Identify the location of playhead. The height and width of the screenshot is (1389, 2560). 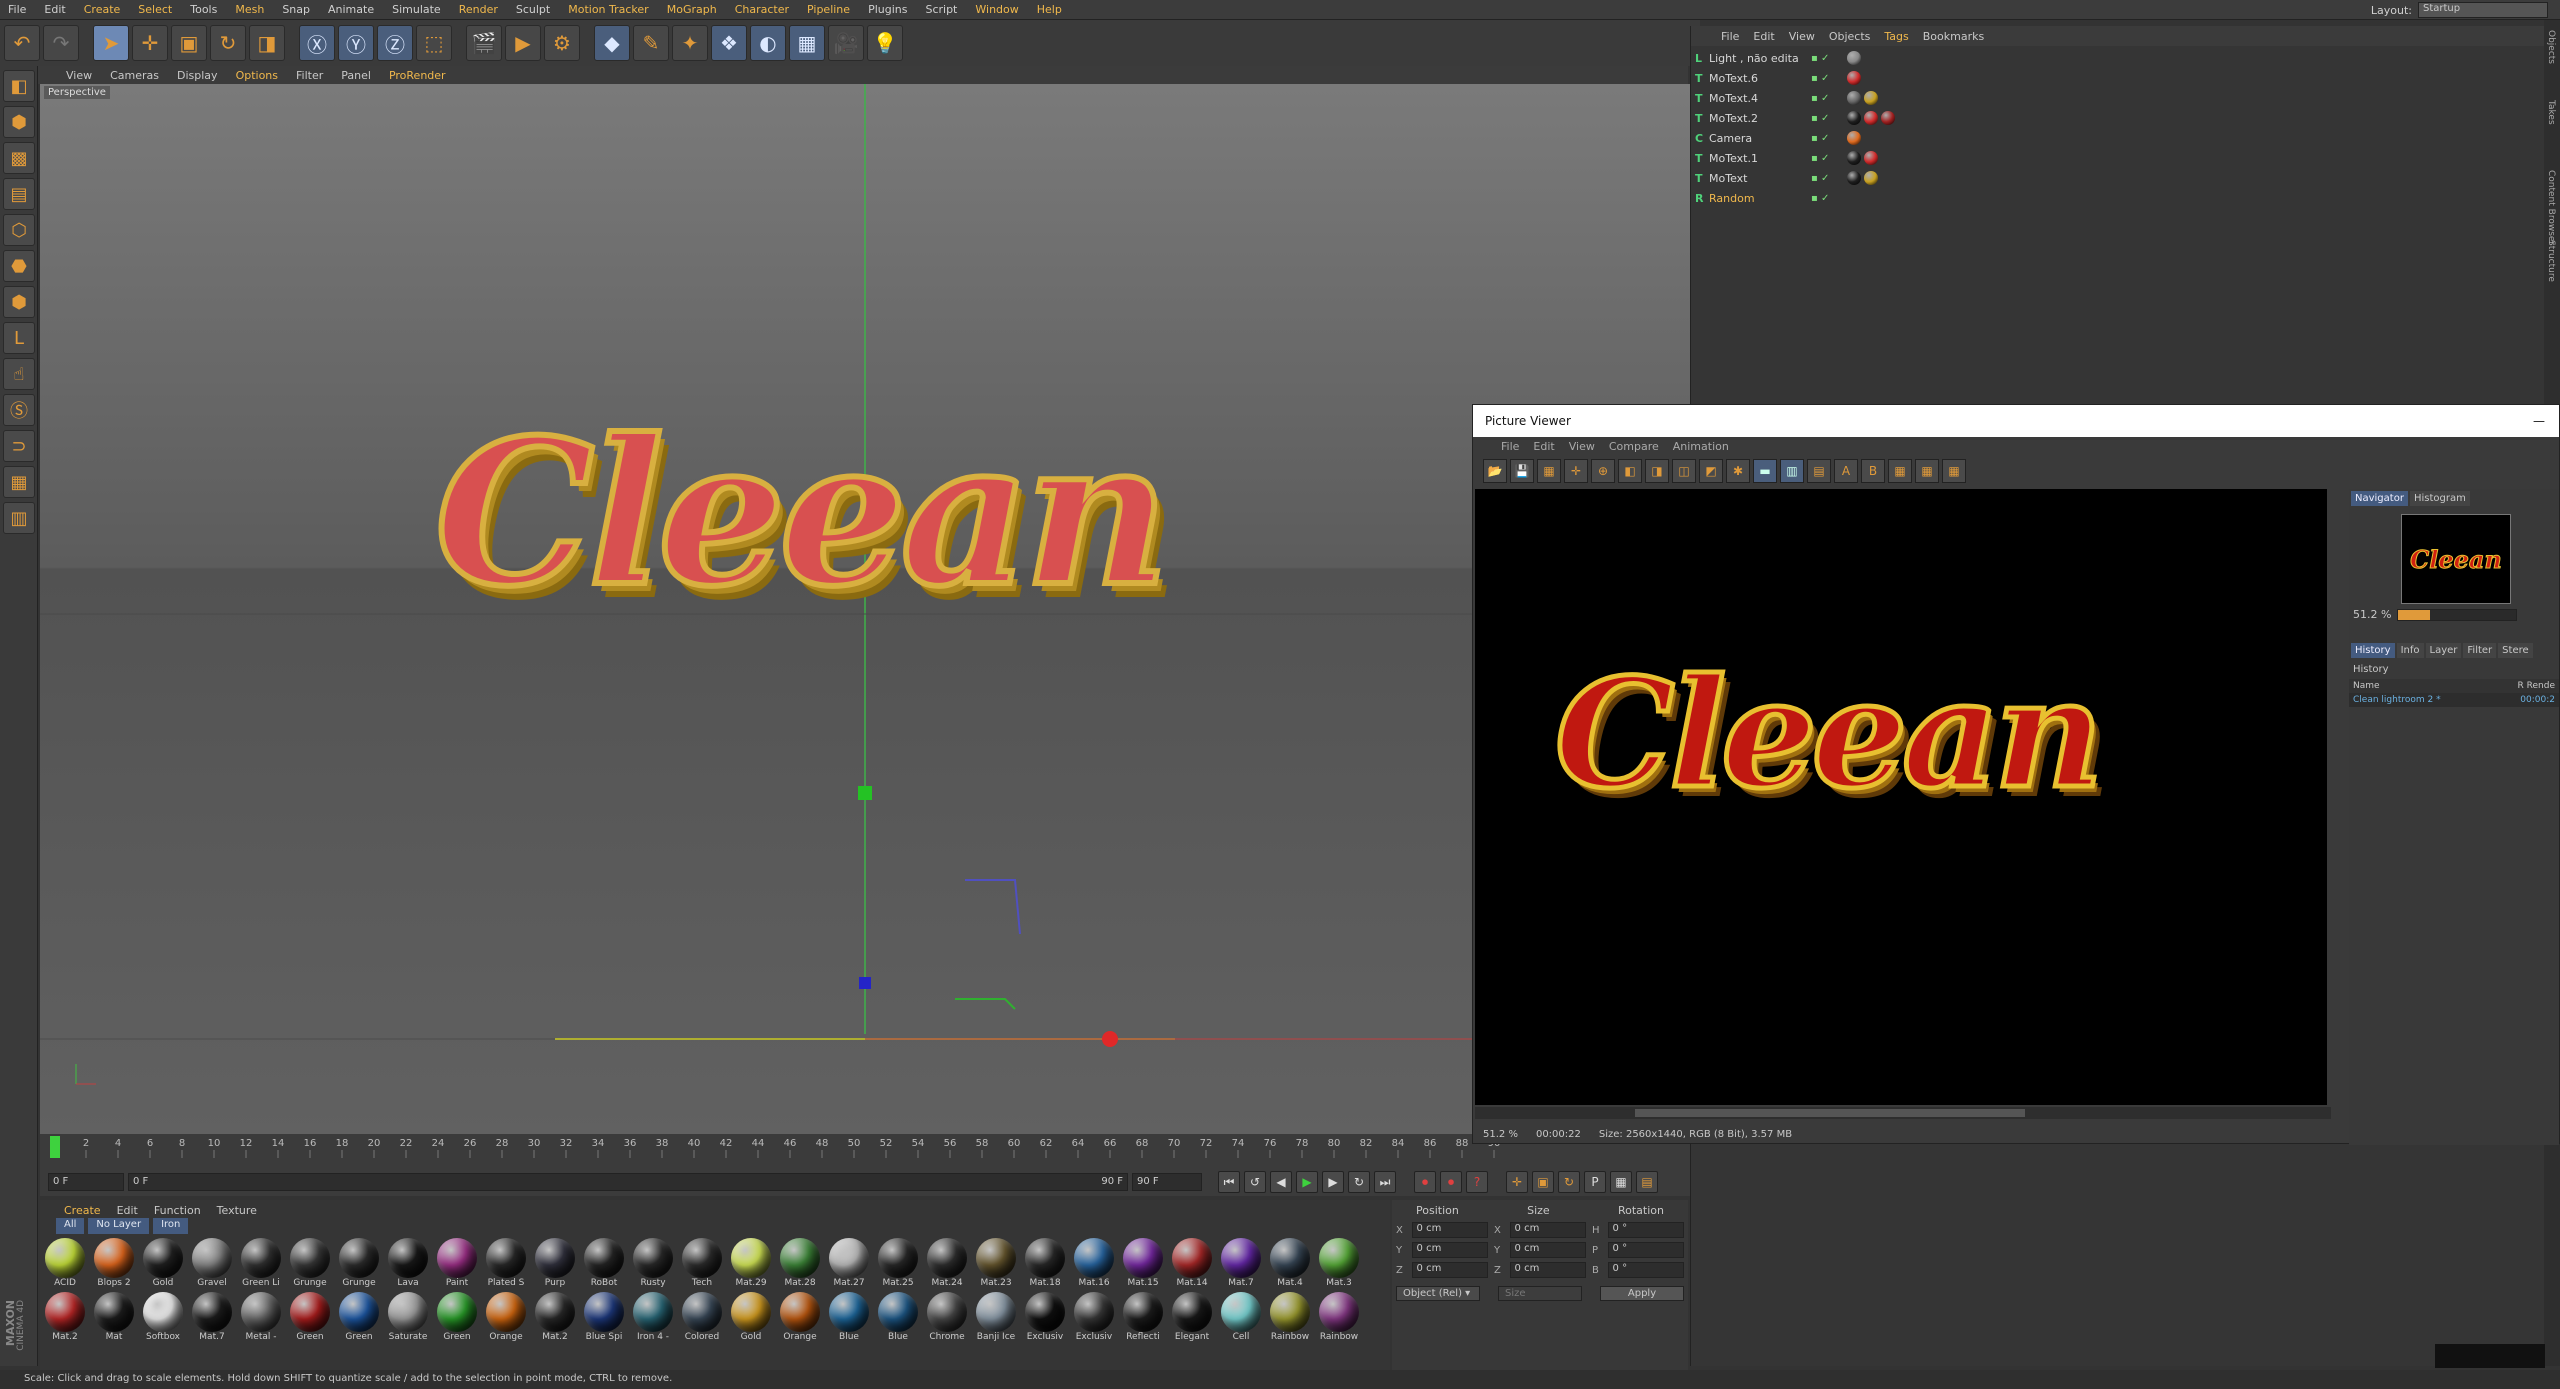
(55, 1147).